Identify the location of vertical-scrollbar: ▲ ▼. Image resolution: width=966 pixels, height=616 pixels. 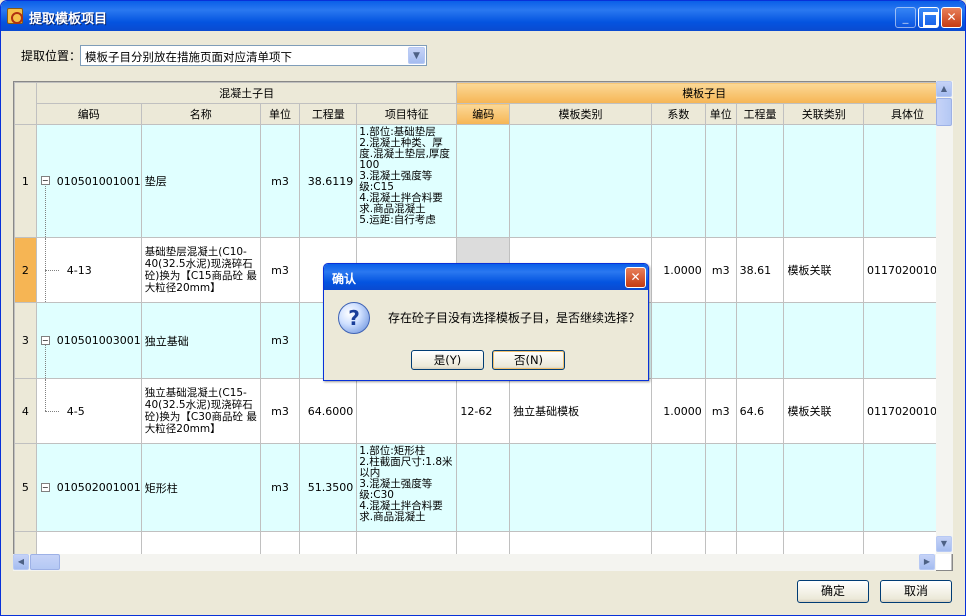
(944, 317).